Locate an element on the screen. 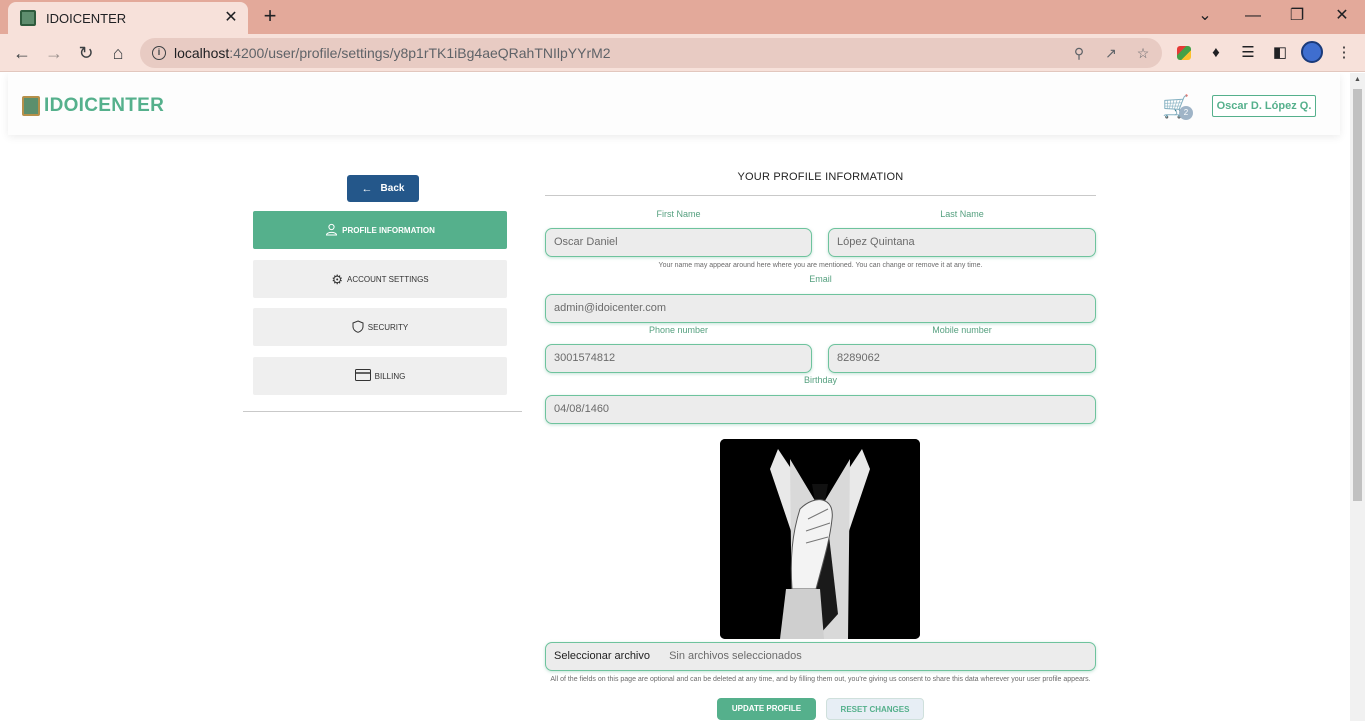 This screenshot has width=1365, height=721. browser-tab: IDOICENTER ✕ is located at coordinates (128, 18).